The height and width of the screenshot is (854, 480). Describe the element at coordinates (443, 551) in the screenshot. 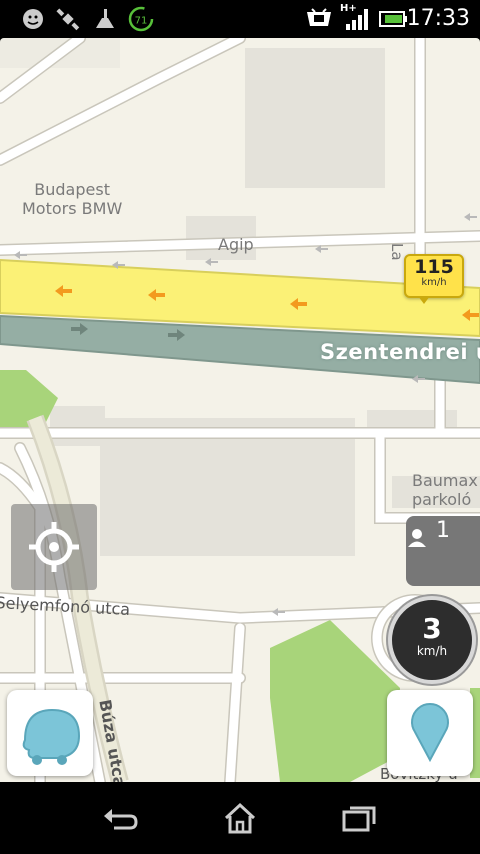

I see `nearby-users-button: 1` at that location.